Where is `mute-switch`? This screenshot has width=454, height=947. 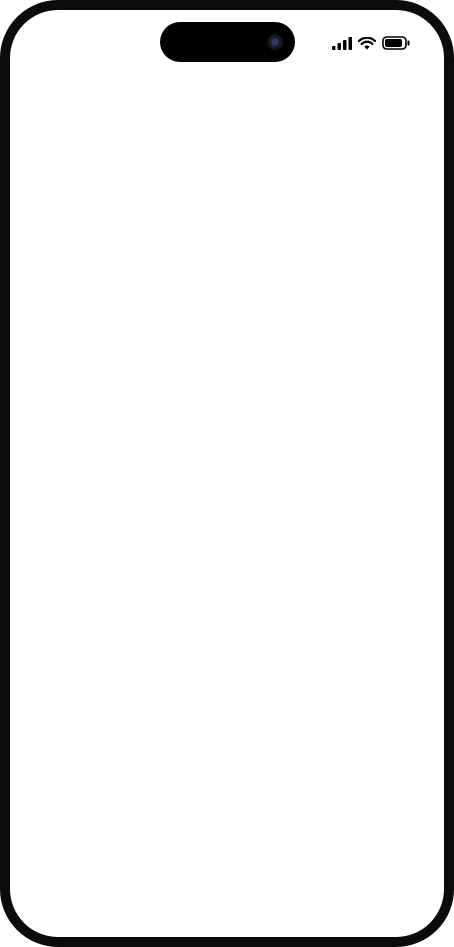 mute-switch is located at coordinates (2, 133).